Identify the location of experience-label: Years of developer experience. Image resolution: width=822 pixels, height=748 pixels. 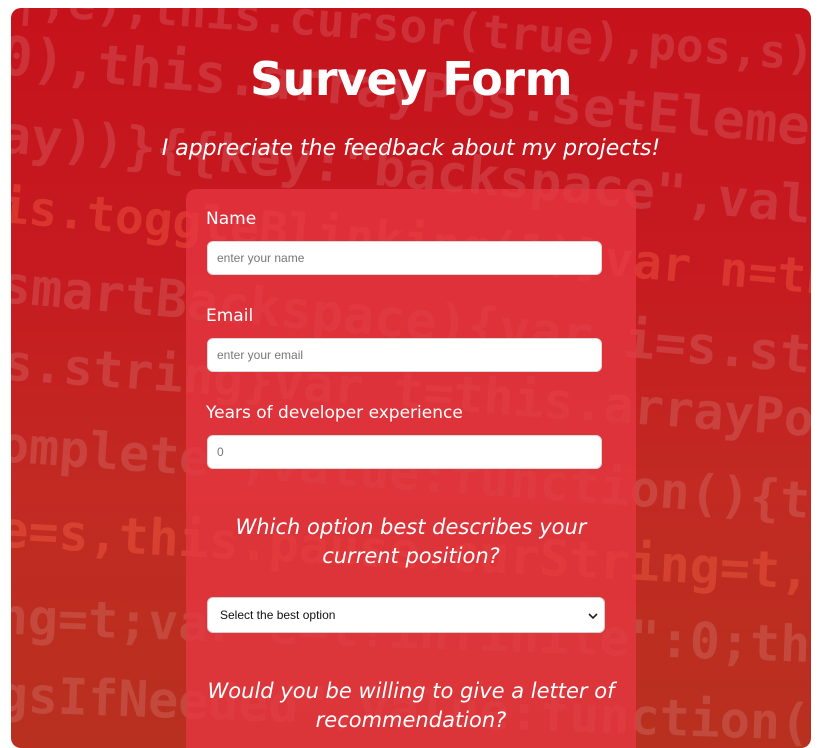
(334, 413).